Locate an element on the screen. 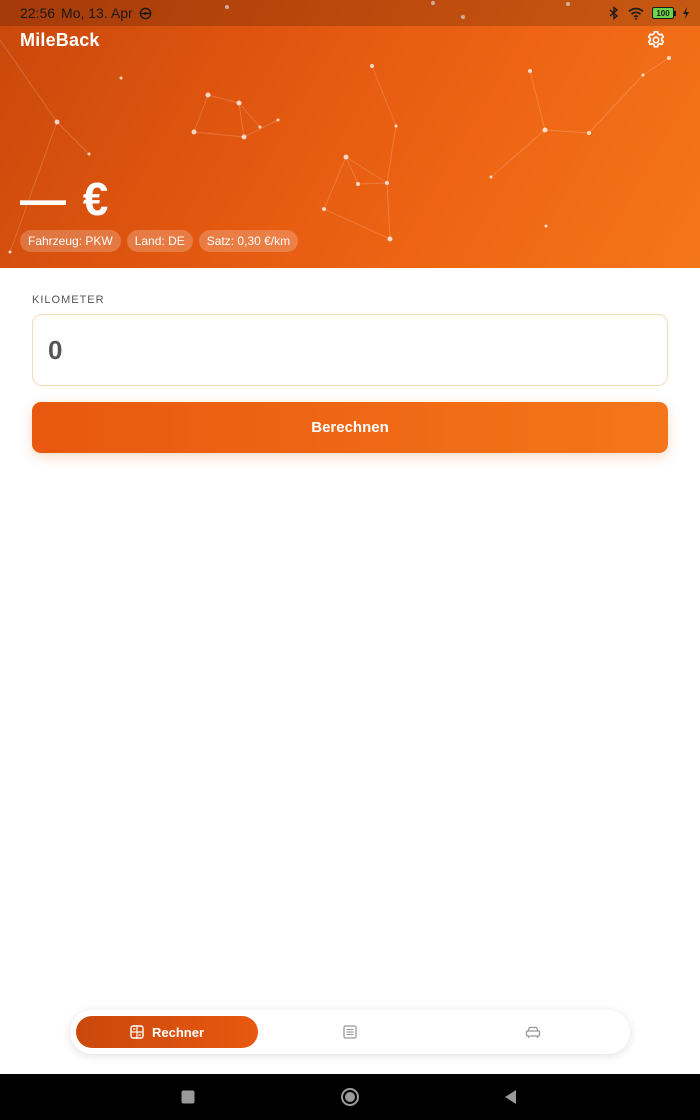 The width and height of the screenshot is (700, 1120). back-icon is located at coordinates (511, 1097).